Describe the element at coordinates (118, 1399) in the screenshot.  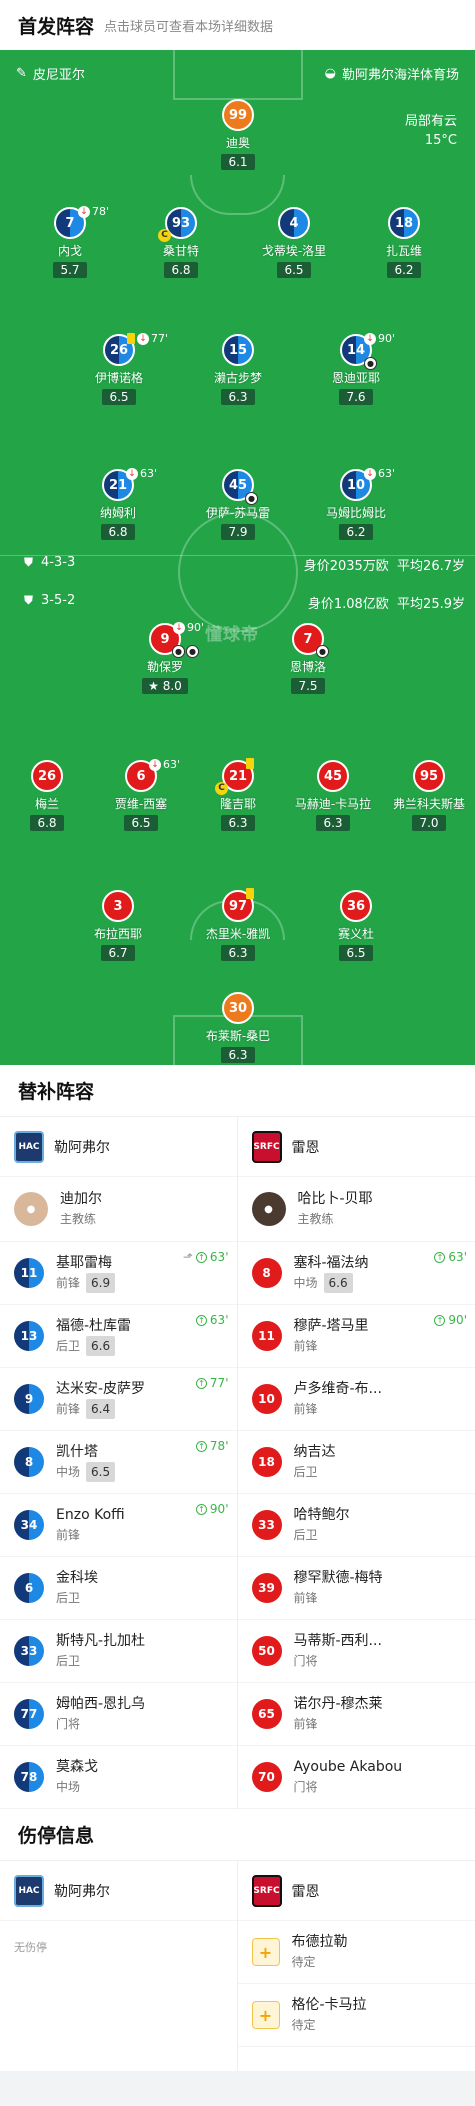
I see `sub-player-row: 9 达米安-皮萨罗 前锋 6.4 ↑ 77'` at that location.